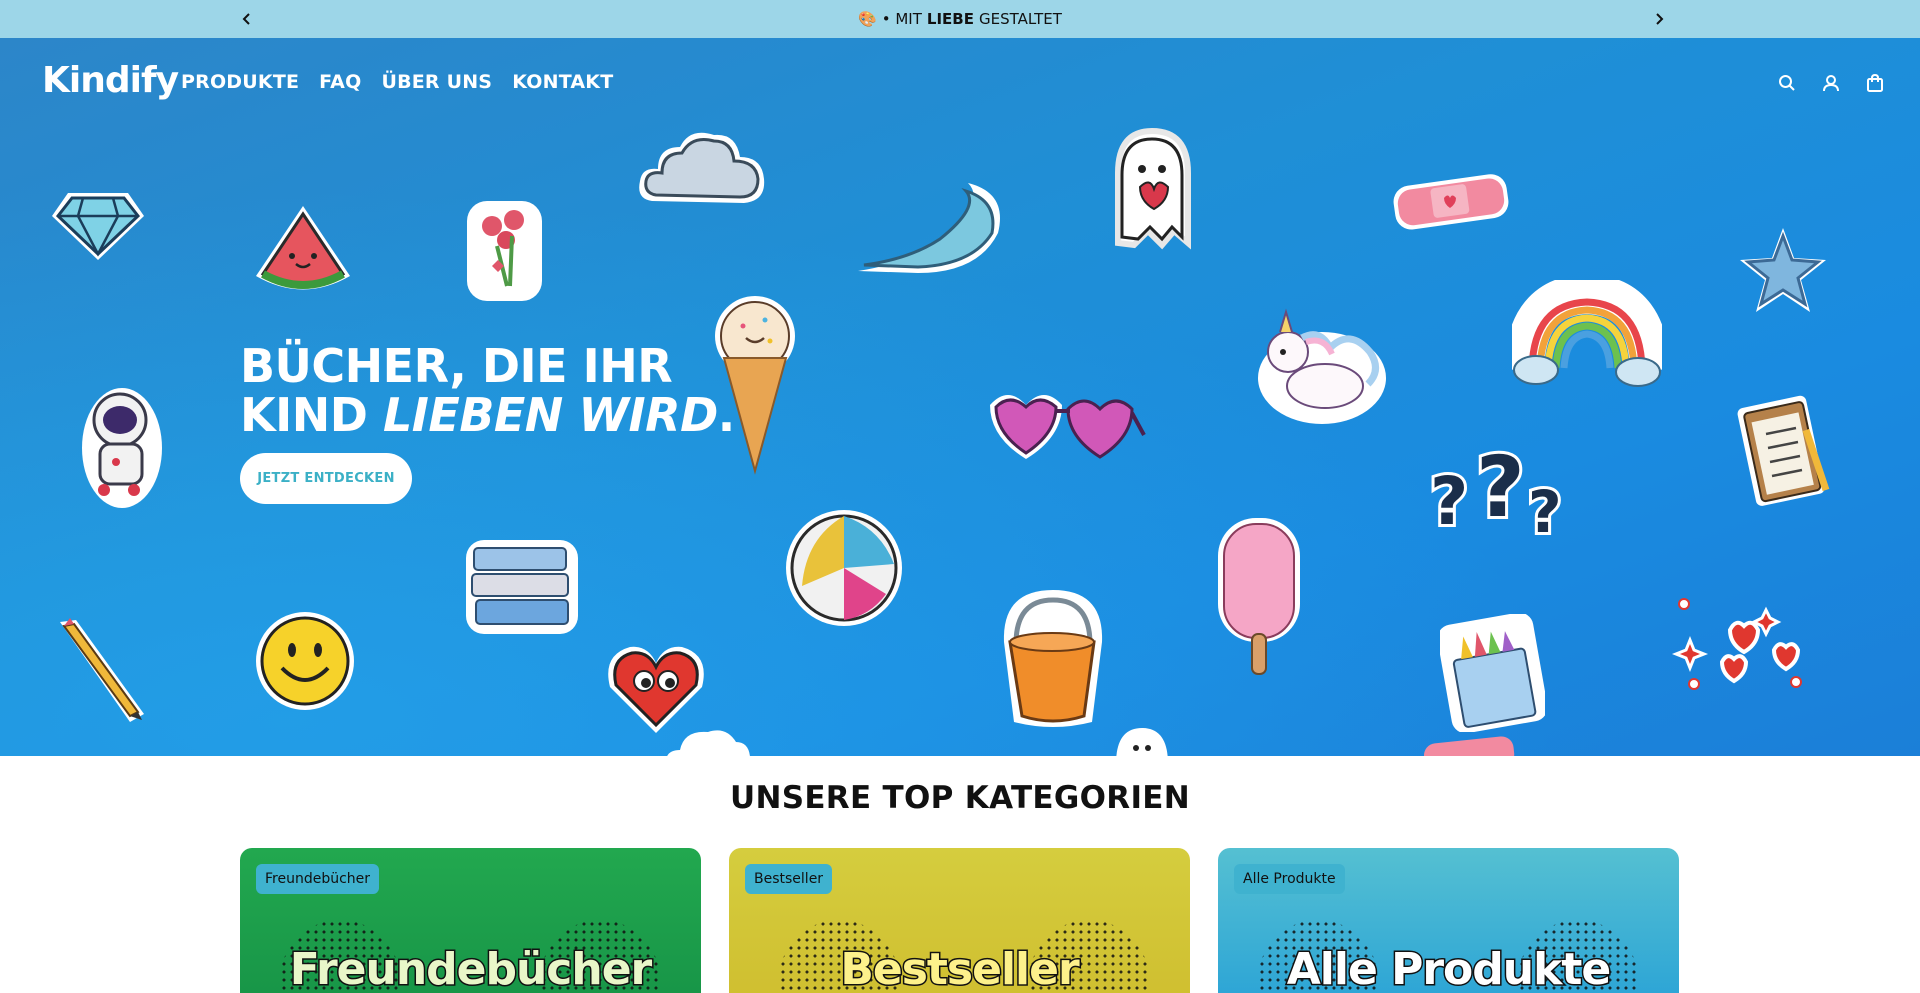 The height and width of the screenshot is (993, 1920). I want to click on hero-title-line1: BÜCHER, DIE IHR, so click(456, 366).